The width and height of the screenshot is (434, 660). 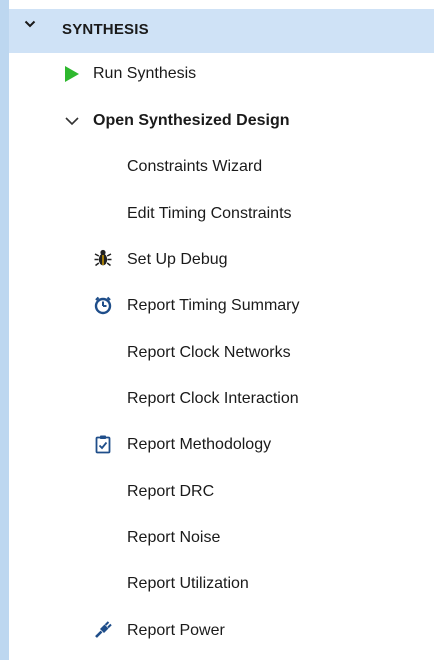 I want to click on left-edge-strip, so click(x=4, y=330).